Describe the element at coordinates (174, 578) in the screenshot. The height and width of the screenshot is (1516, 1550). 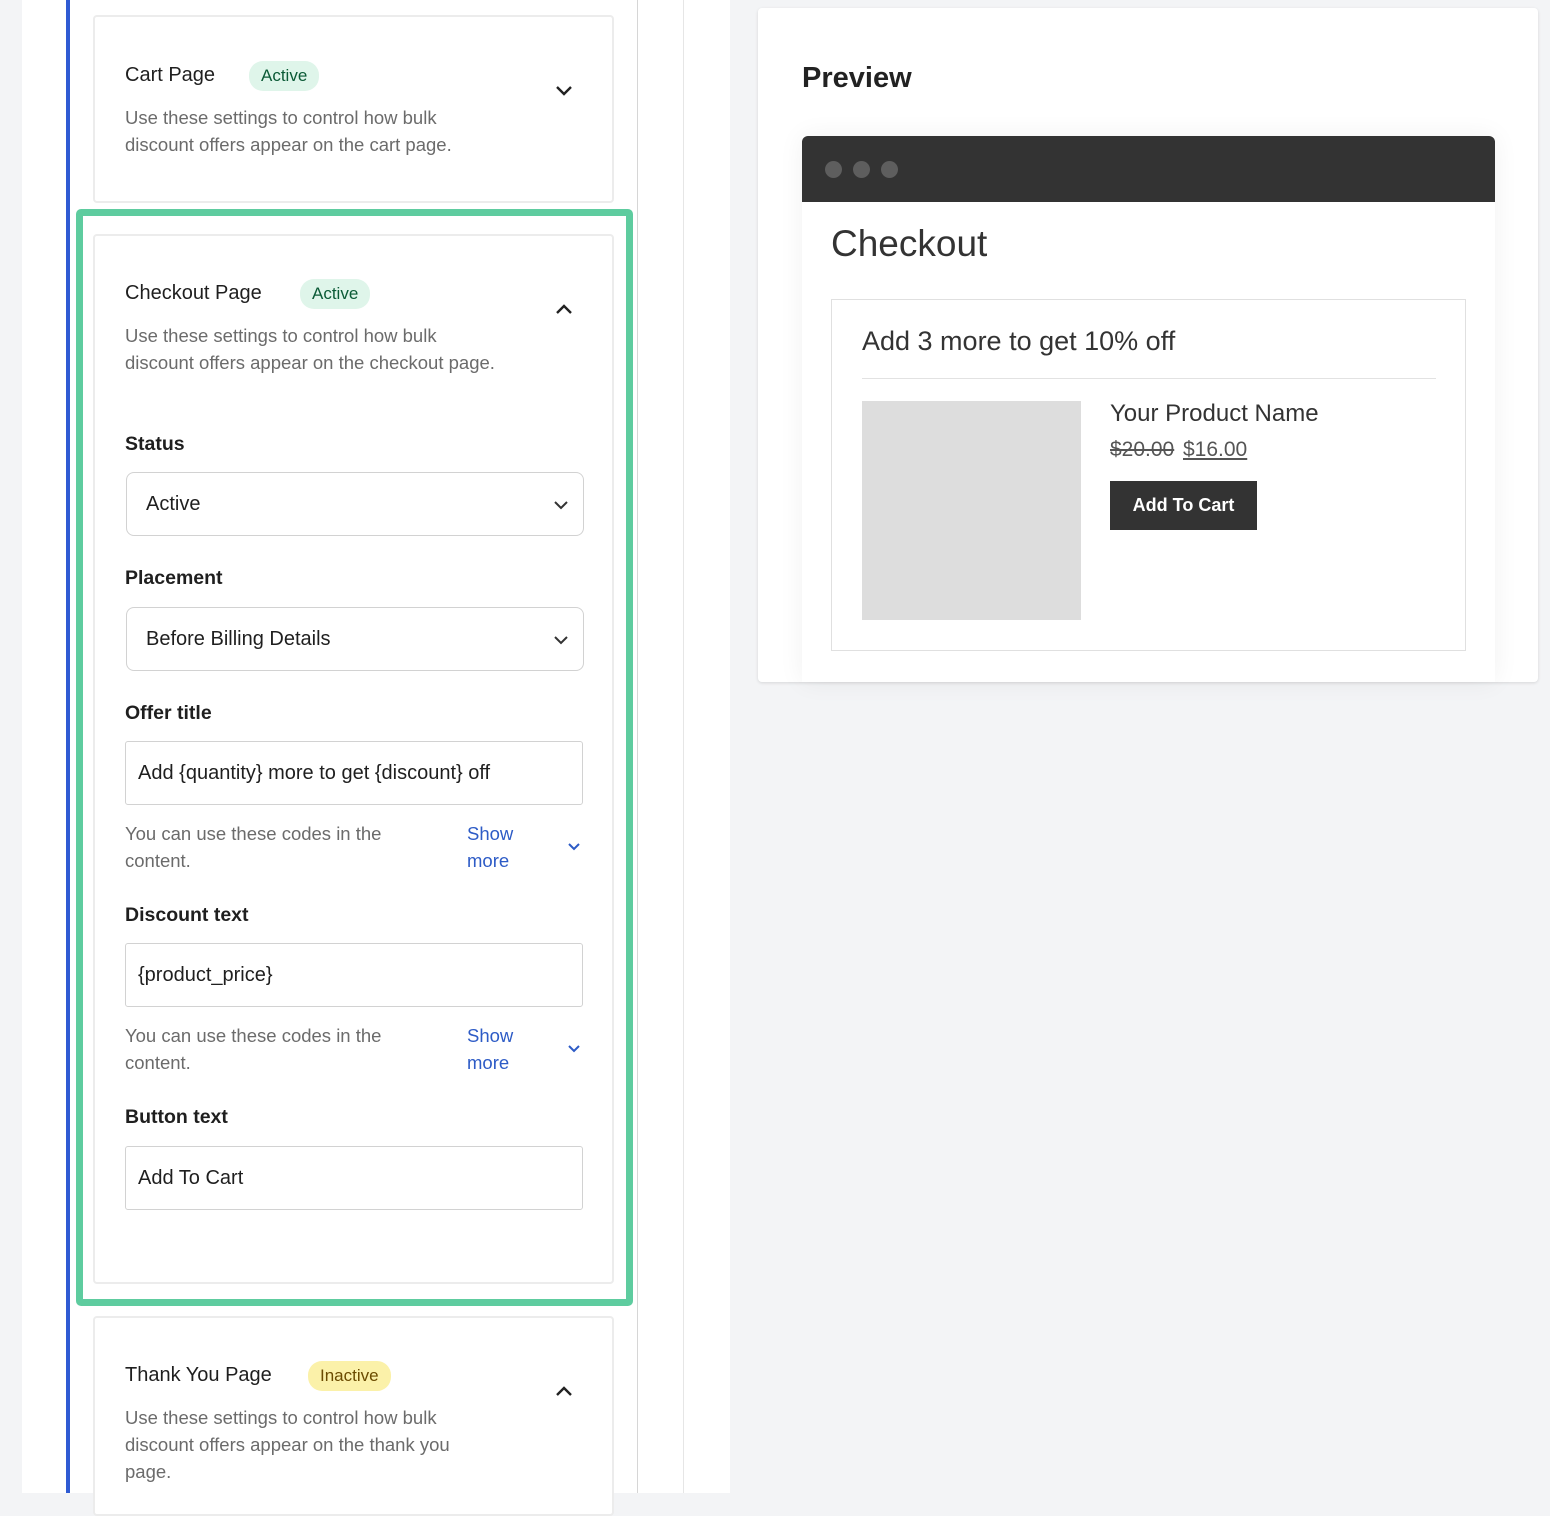
I see `placement-label: Placement` at that location.